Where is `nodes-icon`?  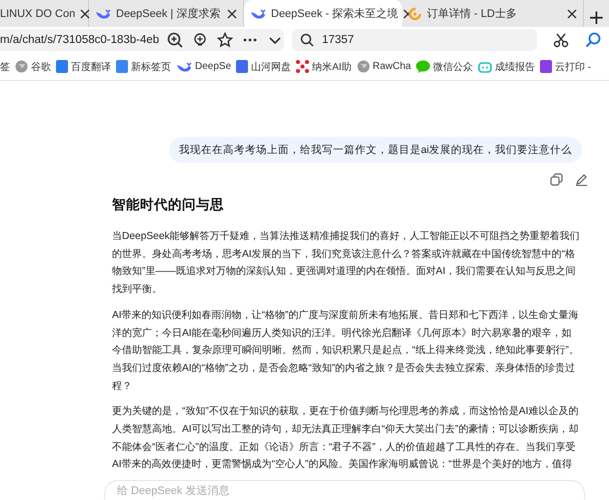
nodes-icon is located at coordinates (303, 66).